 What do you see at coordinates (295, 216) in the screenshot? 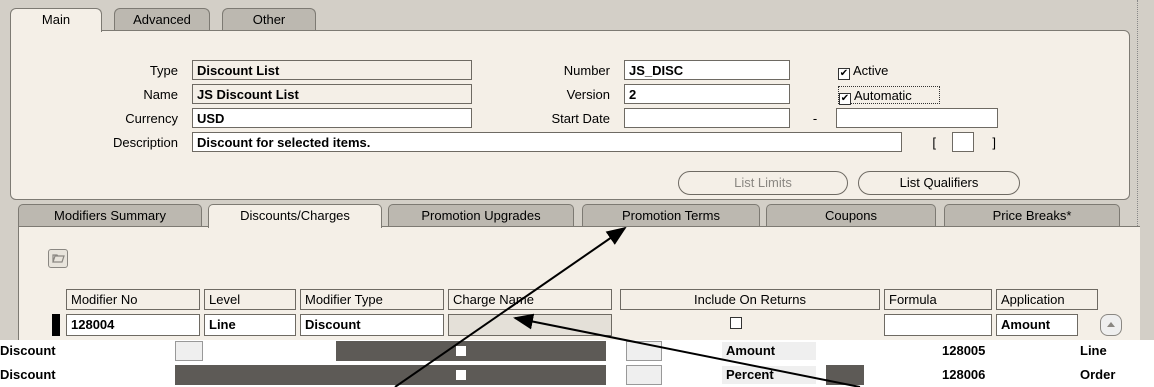
I see `tab-discounts-charges: Discounts/Charges` at bounding box center [295, 216].